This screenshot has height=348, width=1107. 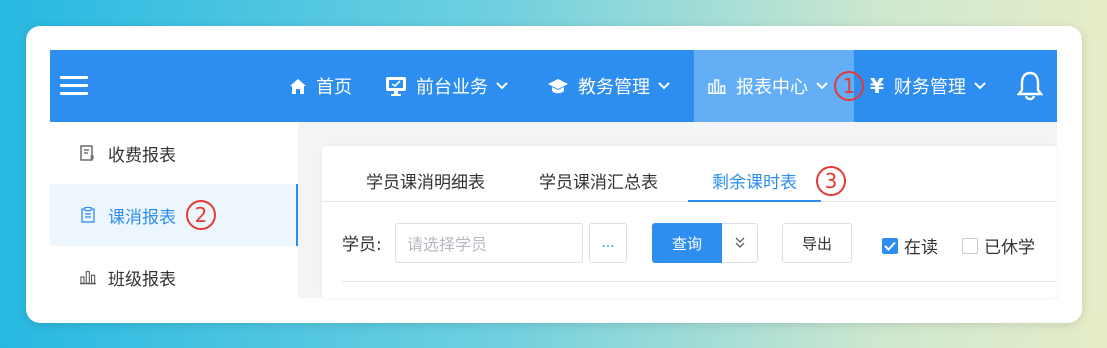 I want to click on tab-remaining-hours: 剩余课时表, so click(x=754, y=185).